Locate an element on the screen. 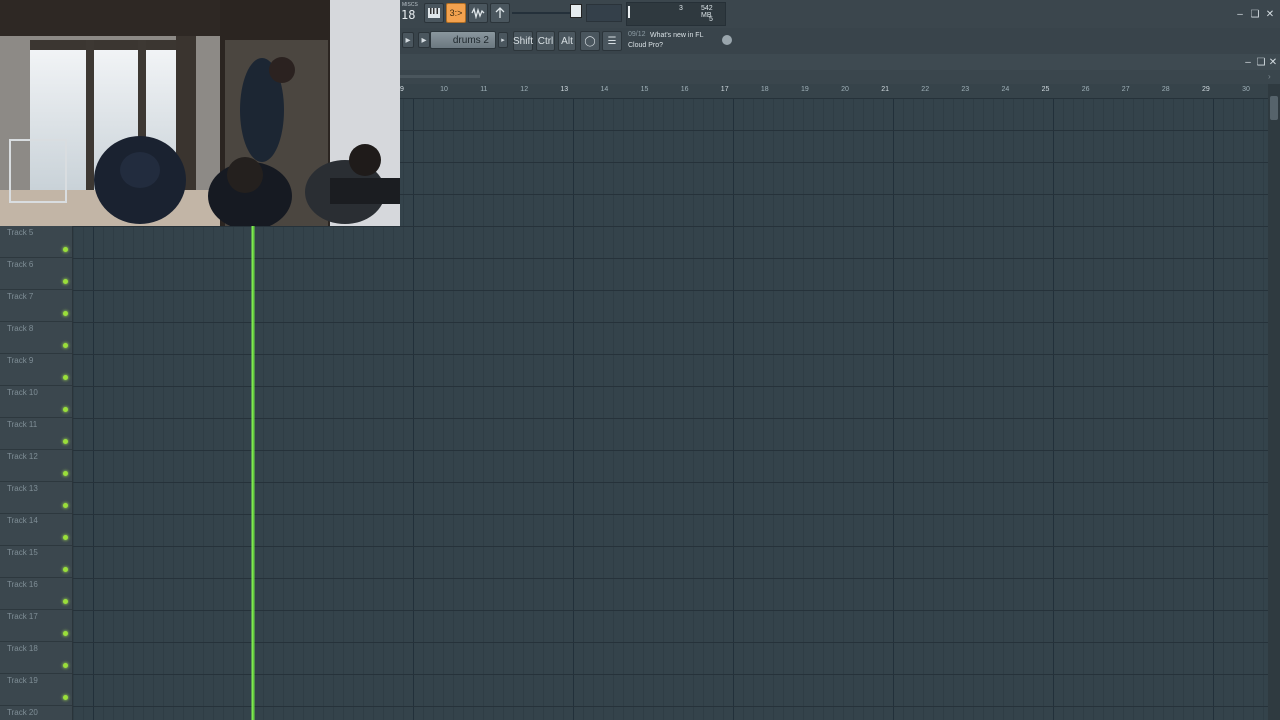 This screenshot has height=720, width=1280. chevron-left-icon: ▸ is located at coordinates (408, 40).